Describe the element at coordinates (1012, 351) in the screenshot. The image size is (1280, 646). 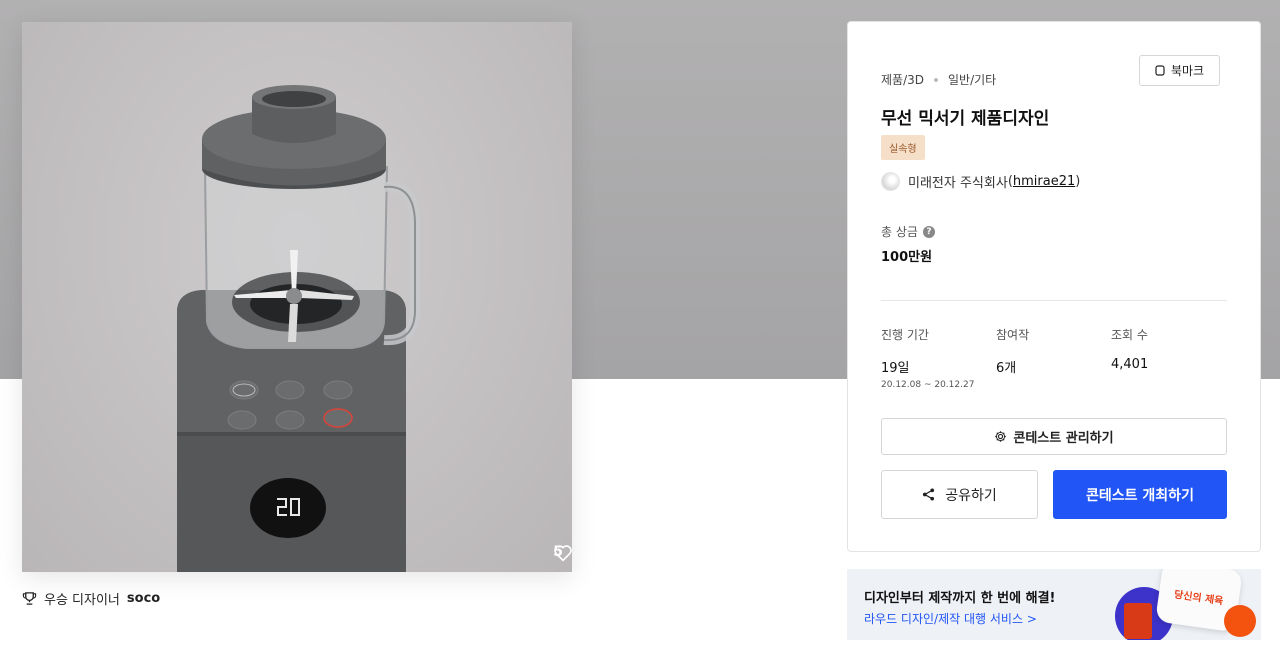
I see `stat-entries: 참여작 6개` at that location.